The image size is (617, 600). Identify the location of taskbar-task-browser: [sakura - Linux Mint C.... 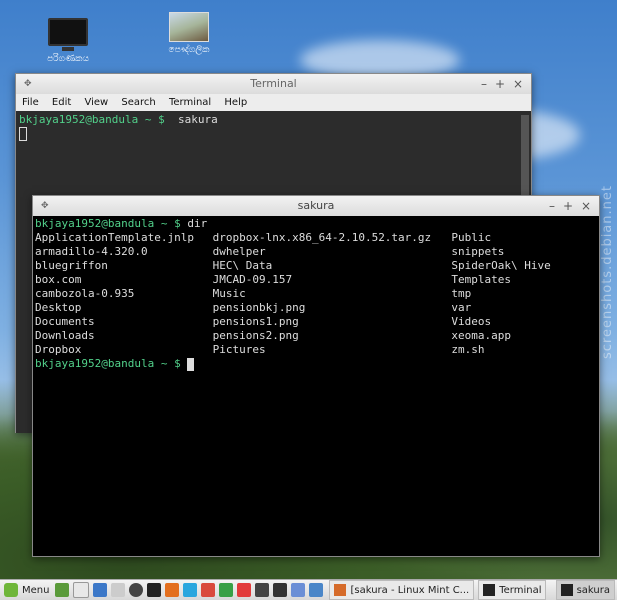
(402, 590).